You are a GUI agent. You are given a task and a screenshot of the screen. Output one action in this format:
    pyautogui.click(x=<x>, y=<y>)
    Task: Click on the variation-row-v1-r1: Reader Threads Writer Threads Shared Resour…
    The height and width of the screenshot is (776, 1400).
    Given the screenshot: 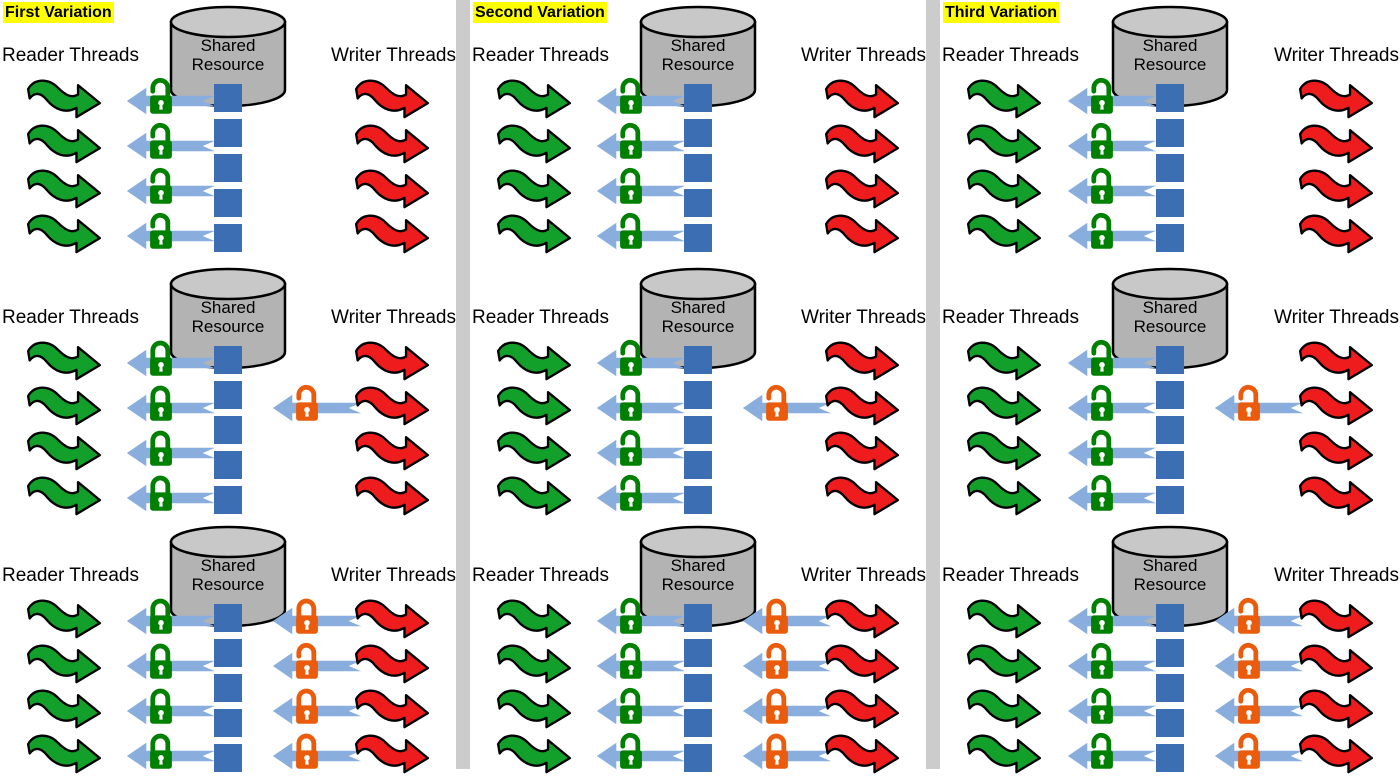 What is the action you would take?
    pyautogui.click(x=228, y=127)
    